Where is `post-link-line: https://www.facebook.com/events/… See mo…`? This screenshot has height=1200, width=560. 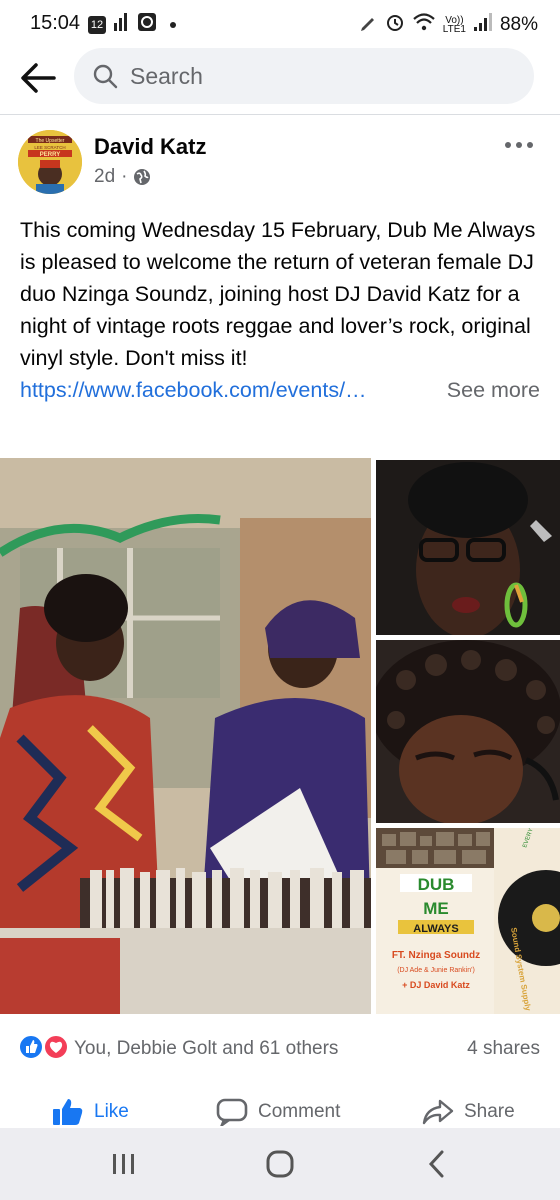 post-link-line: https://www.facebook.com/events/… See mo… is located at coordinates (280, 390).